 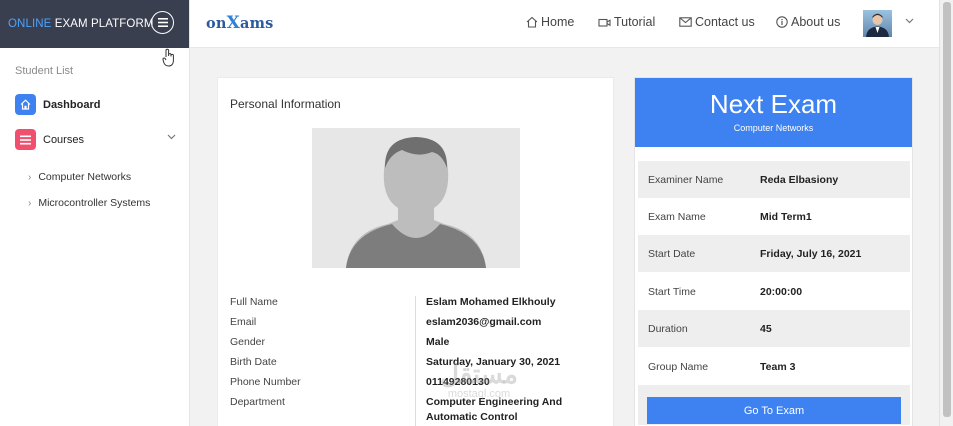 I want to click on info-value: Male, so click(x=438, y=342).